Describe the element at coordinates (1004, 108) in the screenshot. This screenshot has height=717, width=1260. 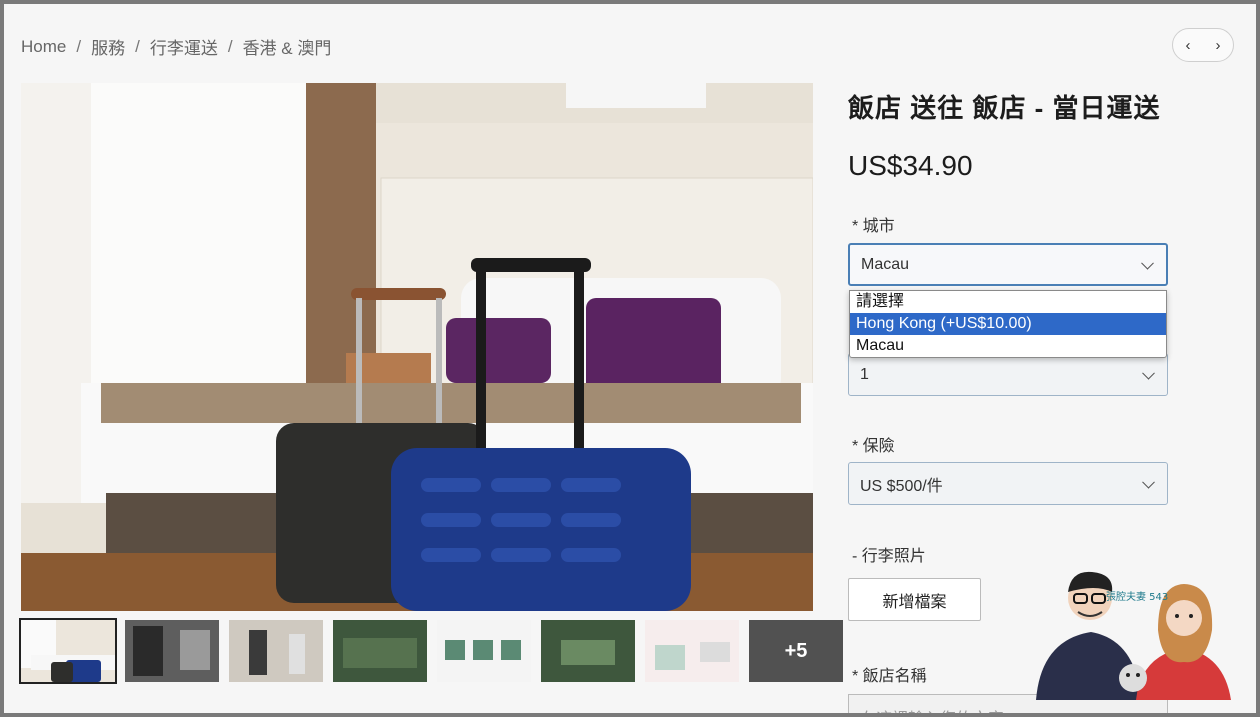
I see `product-title: 飯店 送往 飯店 - 當日運送` at that location.